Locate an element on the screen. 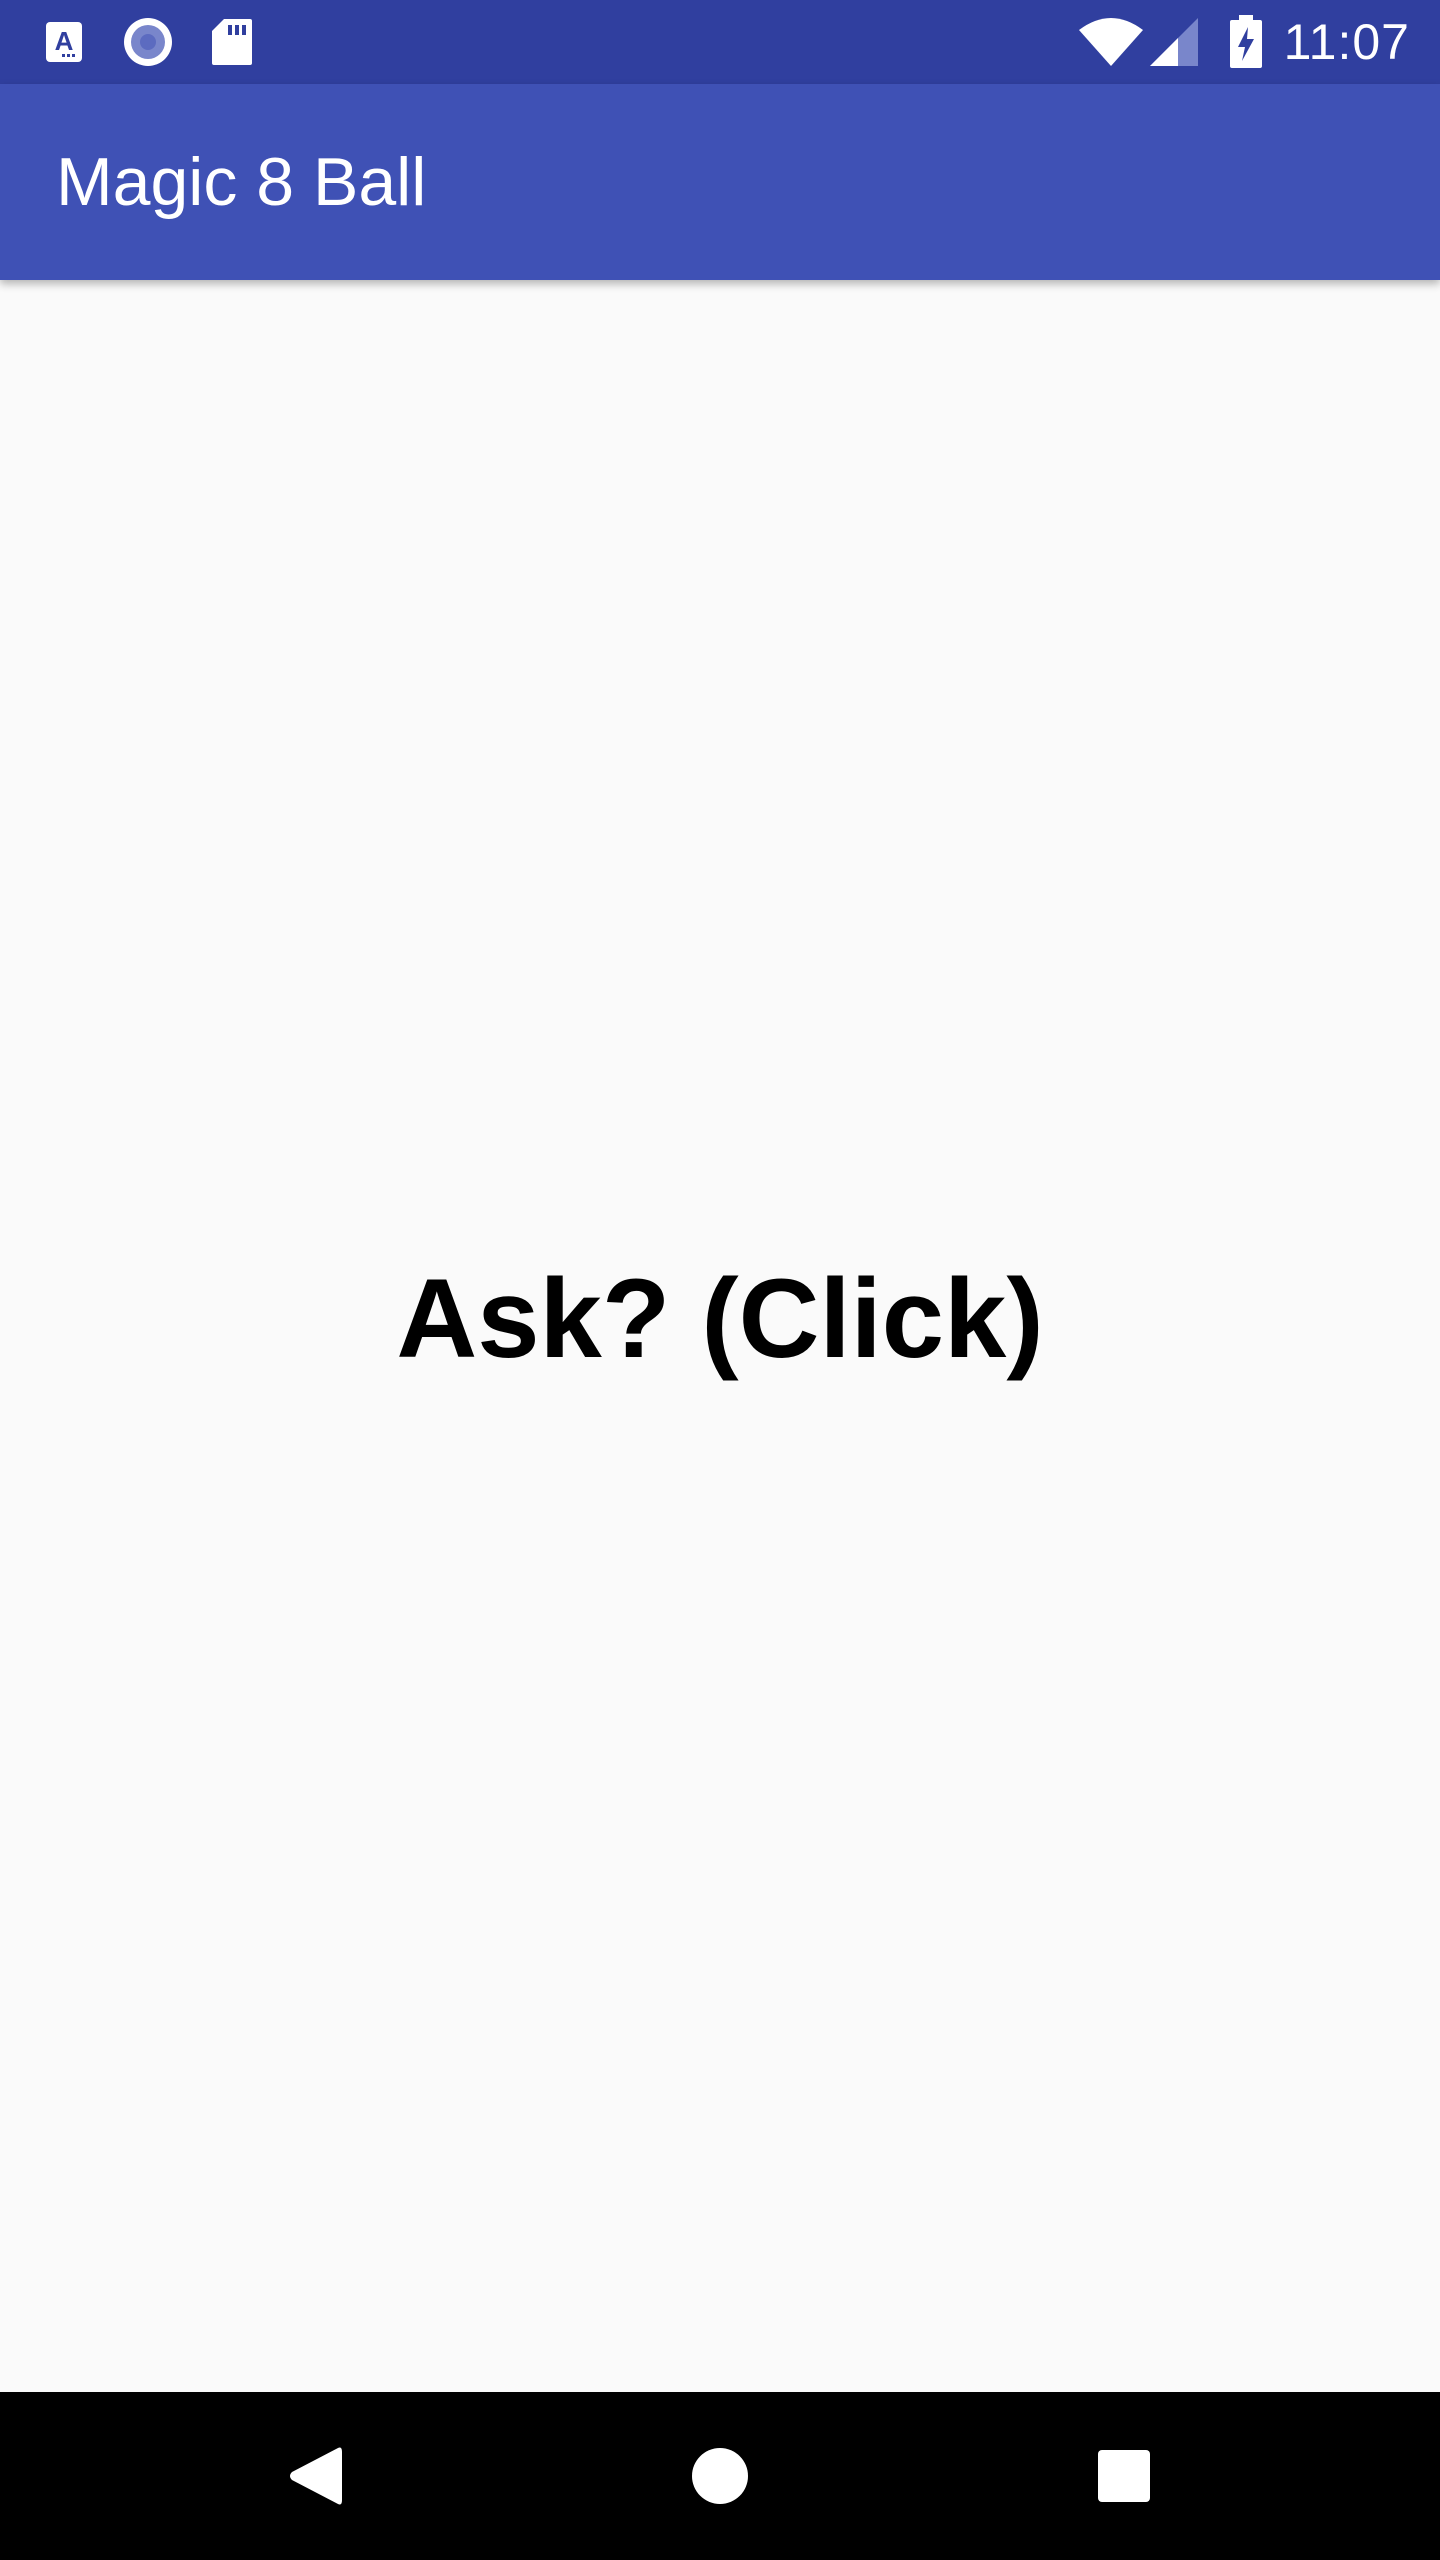 This screenshot has height=2560, width=1440. wifi-icon is located at coordinates (1111, 42).